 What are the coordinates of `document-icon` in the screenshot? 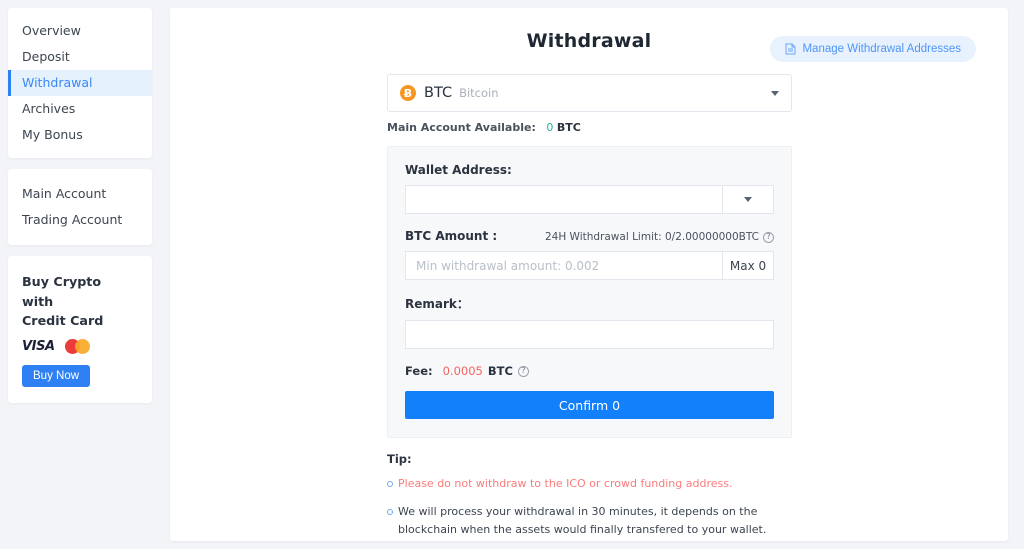 It's located at (790, 49).